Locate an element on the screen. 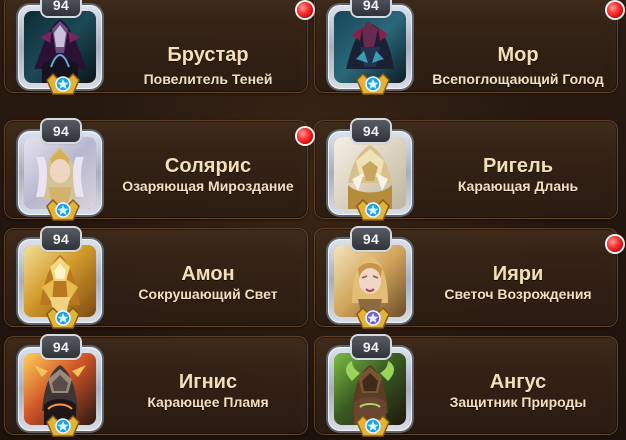 The height and width of the screenshot is (440, 626). hero-card-amon: 94 Амон Сокрушающий Свет is located at coordinates (156, 278).